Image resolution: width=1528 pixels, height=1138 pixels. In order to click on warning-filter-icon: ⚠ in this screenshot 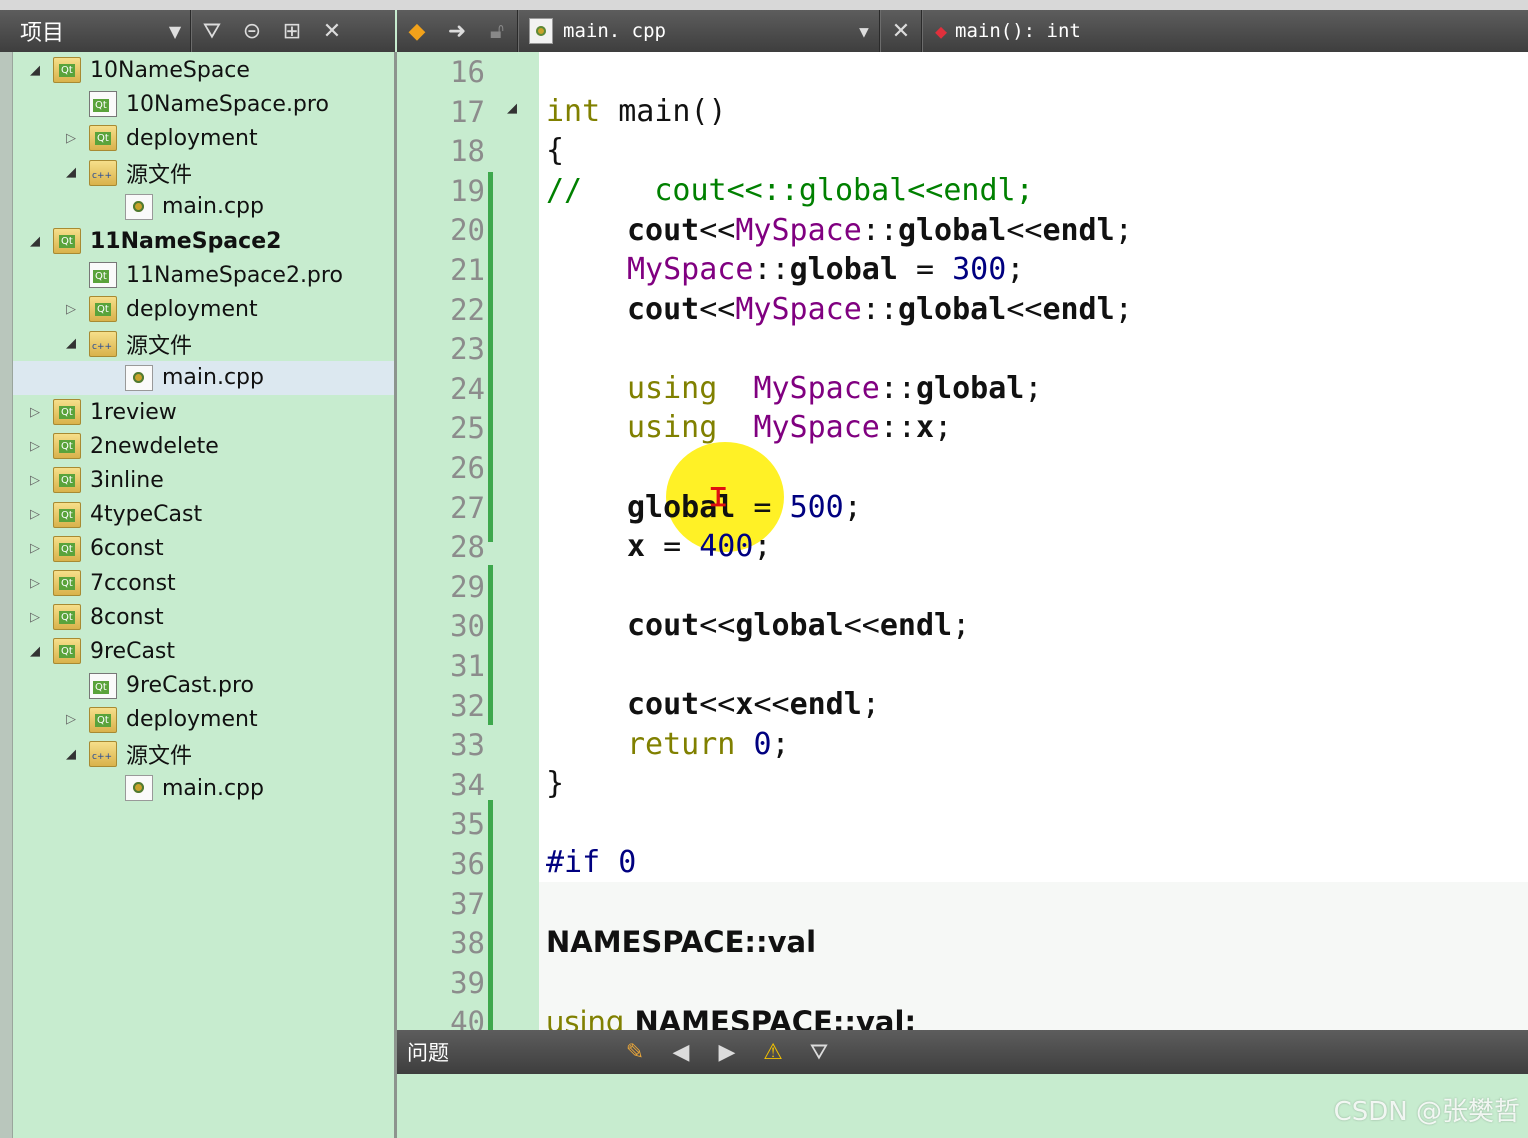, I will do `click(773, 1052)`.